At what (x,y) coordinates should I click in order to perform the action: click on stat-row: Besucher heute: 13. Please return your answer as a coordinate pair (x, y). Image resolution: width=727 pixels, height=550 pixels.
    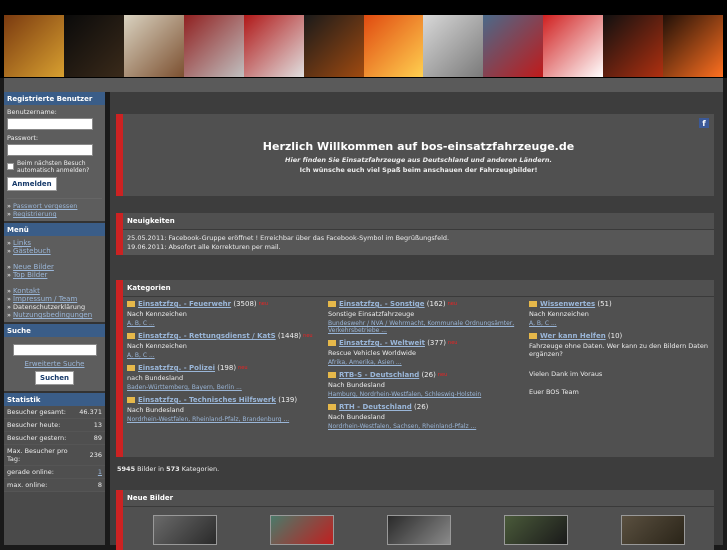
    Looking at the image, I should click on (54, 425).